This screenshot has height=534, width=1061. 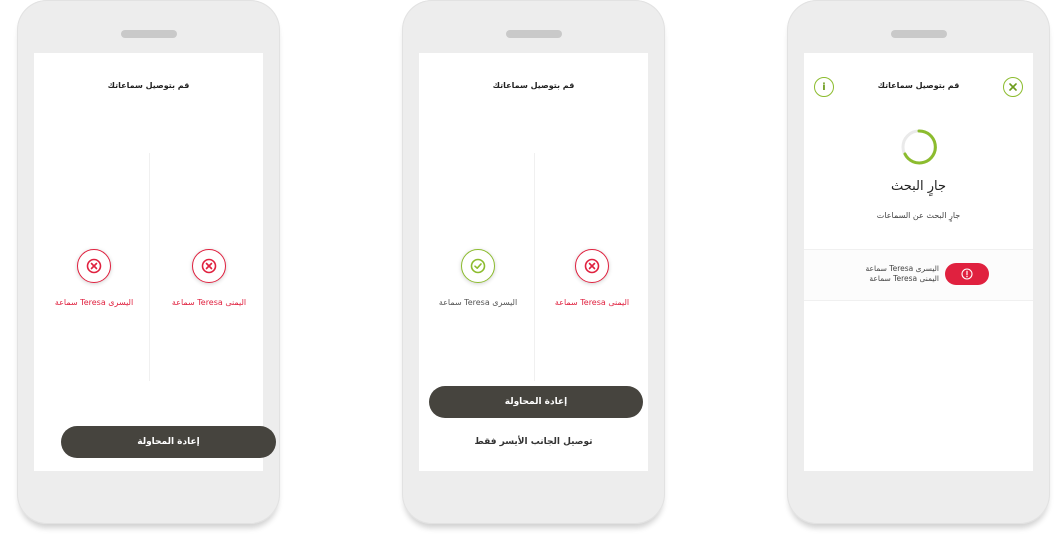 I want to click on searching-title: جارٍ البحث, so click(x=918, y=186).